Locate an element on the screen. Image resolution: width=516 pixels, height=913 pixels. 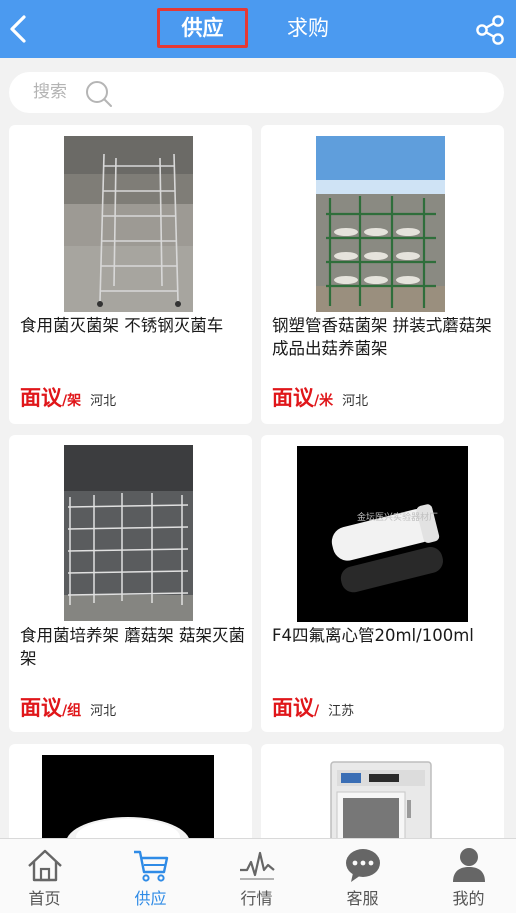
price-unit: /架 is located at coordinates (72, 401).